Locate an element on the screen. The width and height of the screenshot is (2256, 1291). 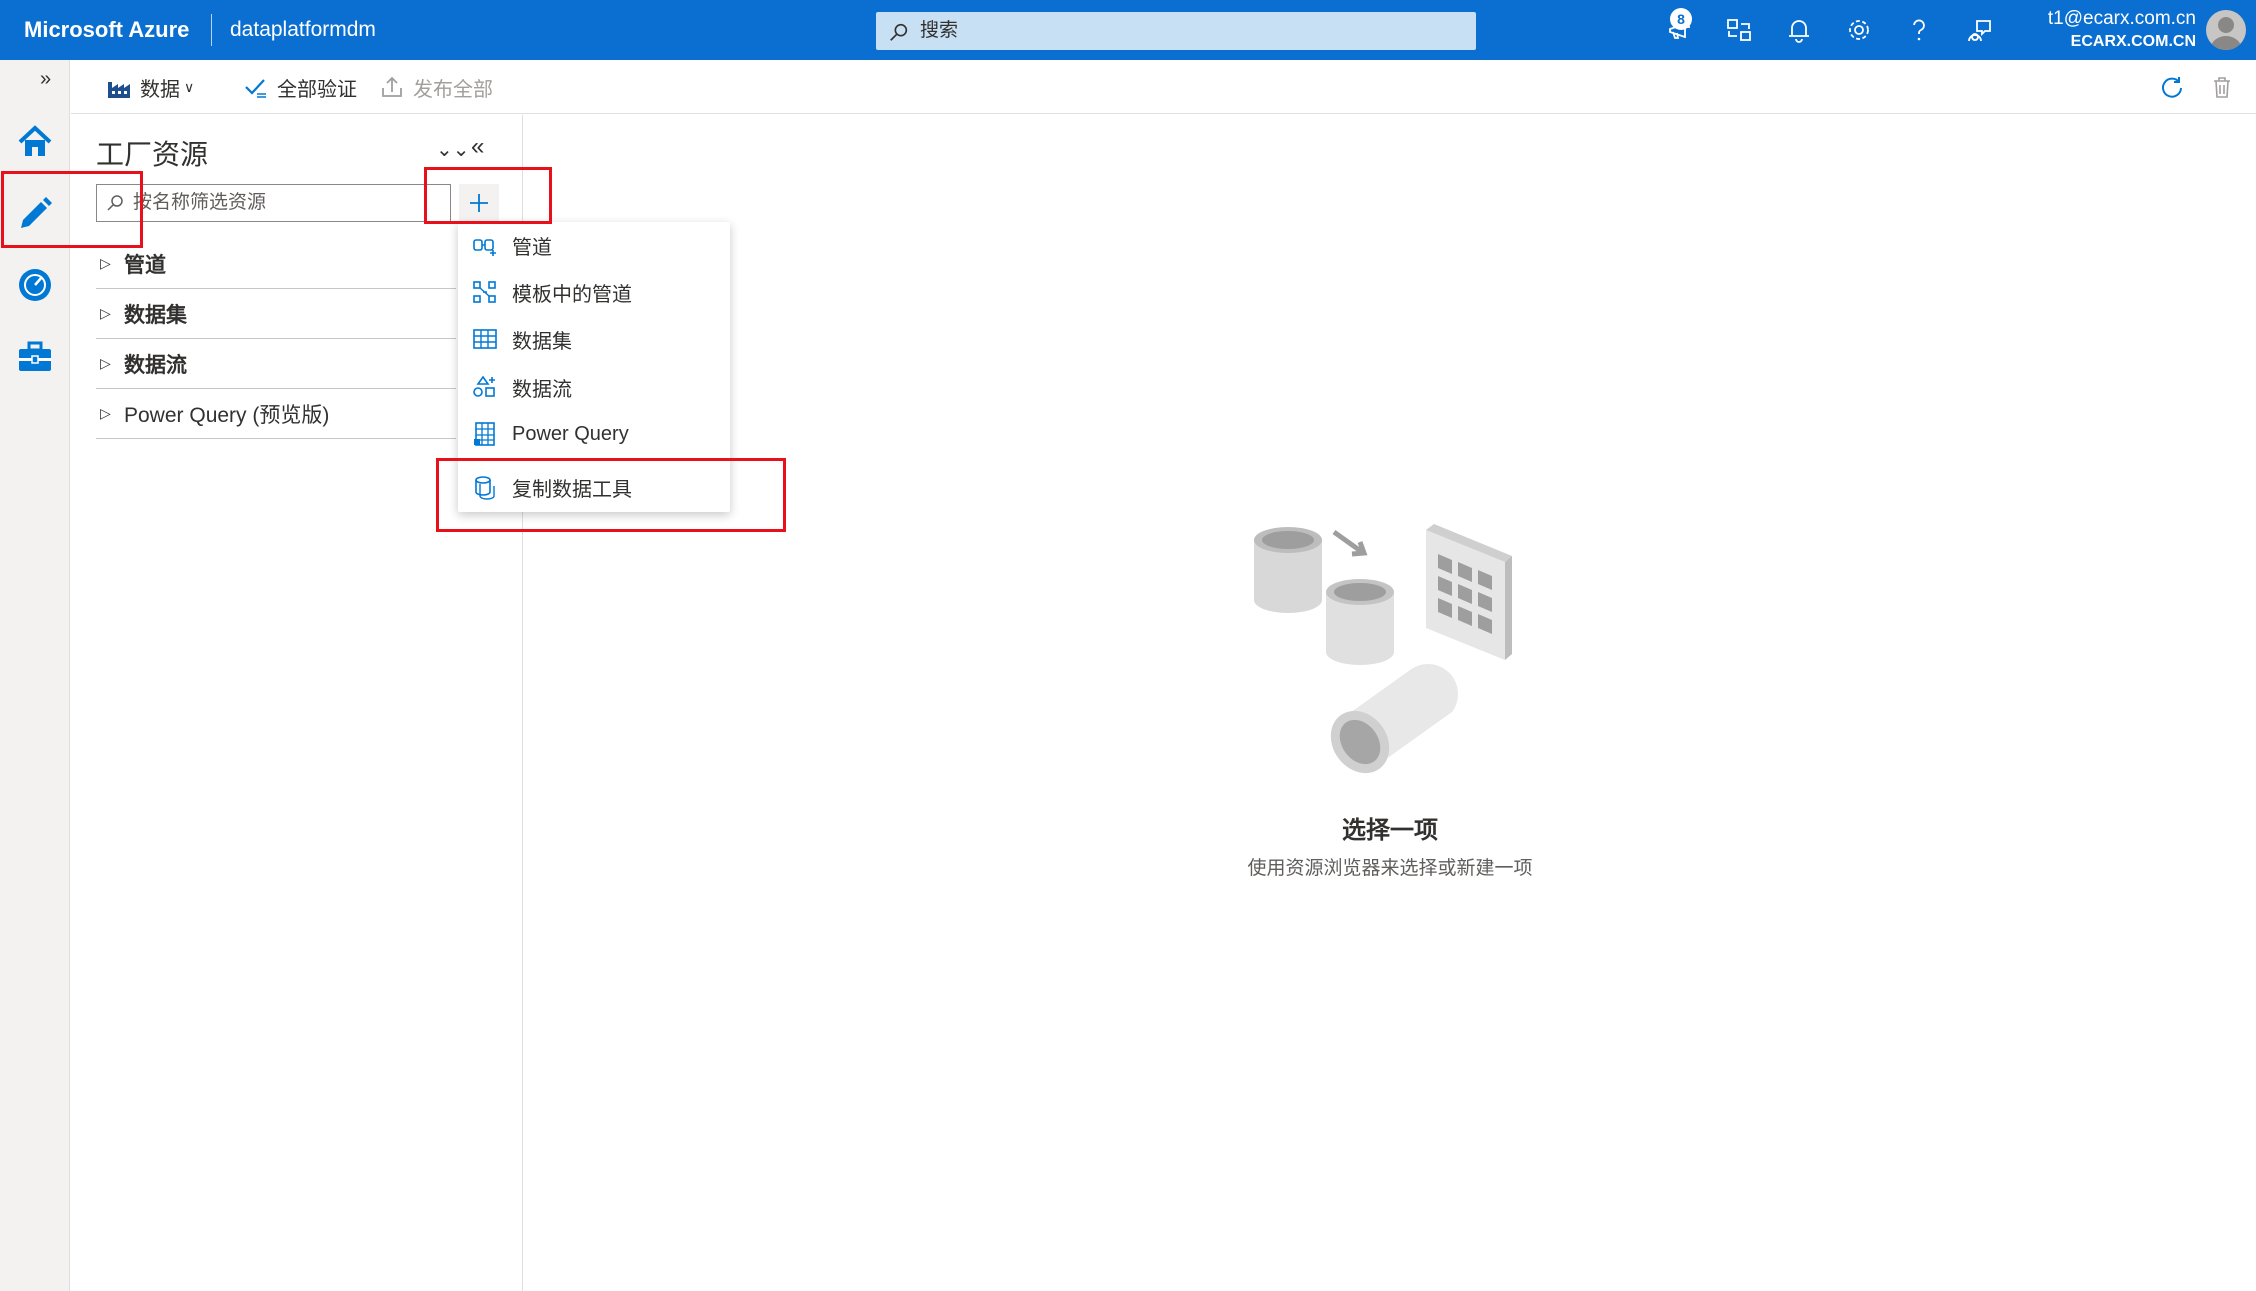
rail-manage is located at coordinates (35, 355).